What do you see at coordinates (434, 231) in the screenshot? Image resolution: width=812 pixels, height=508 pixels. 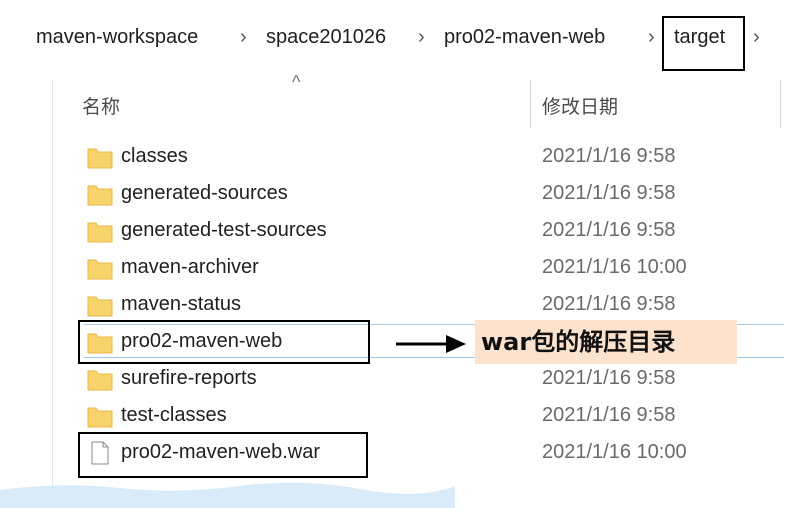 I see `list-item: generated-test-sources 2021/1/16 9:58` at bounding box center [434, 231].